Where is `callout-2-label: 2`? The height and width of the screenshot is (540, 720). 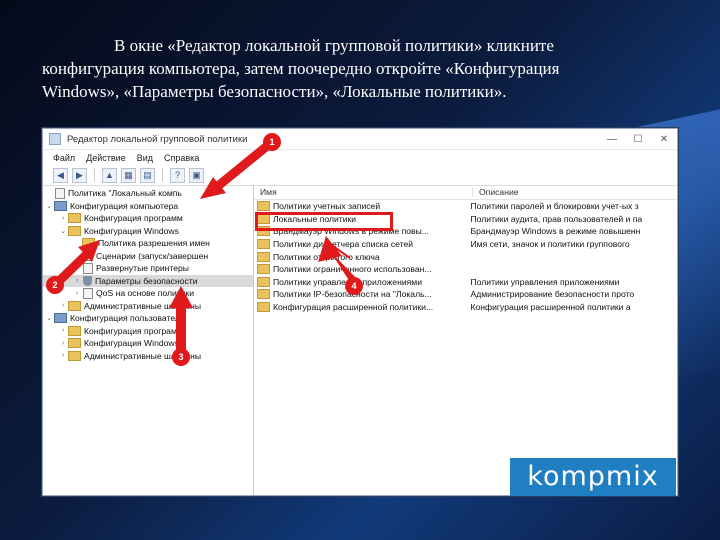
callout-2-label: 2 is located at coordinates (54, 285).